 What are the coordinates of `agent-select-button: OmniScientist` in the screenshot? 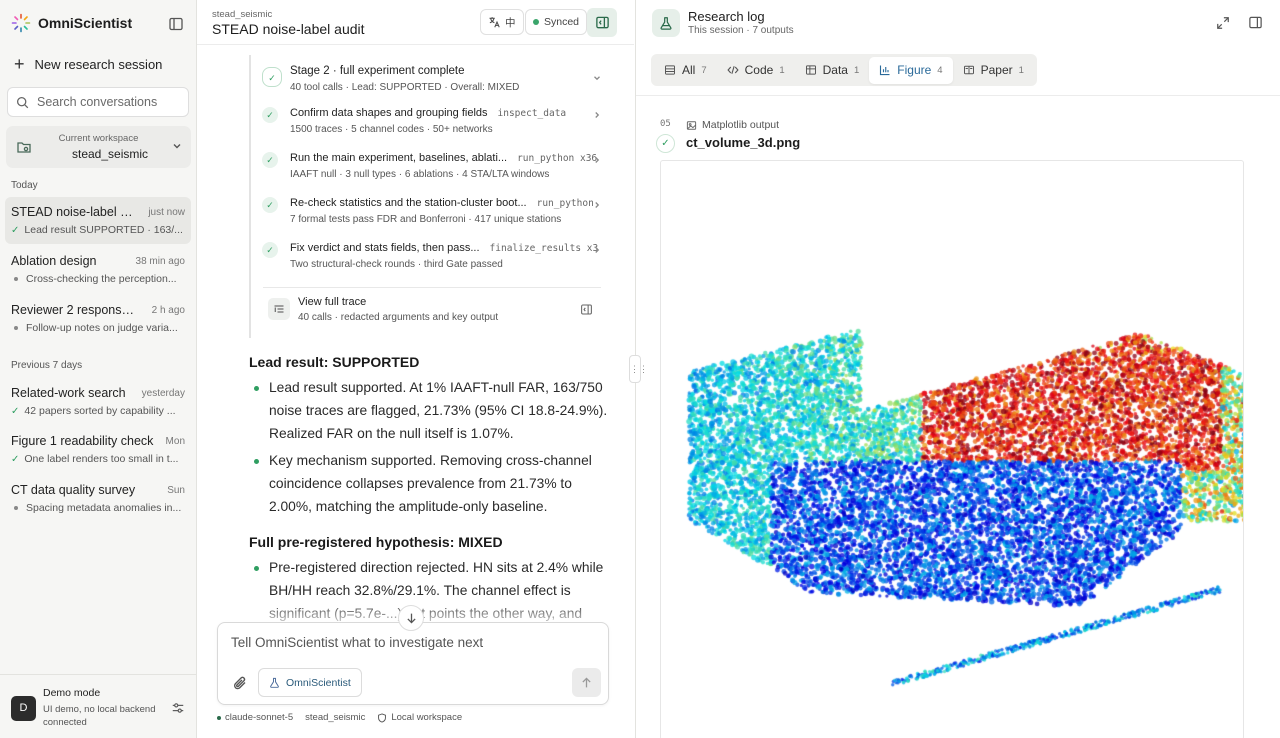 It's located at (310, 682).